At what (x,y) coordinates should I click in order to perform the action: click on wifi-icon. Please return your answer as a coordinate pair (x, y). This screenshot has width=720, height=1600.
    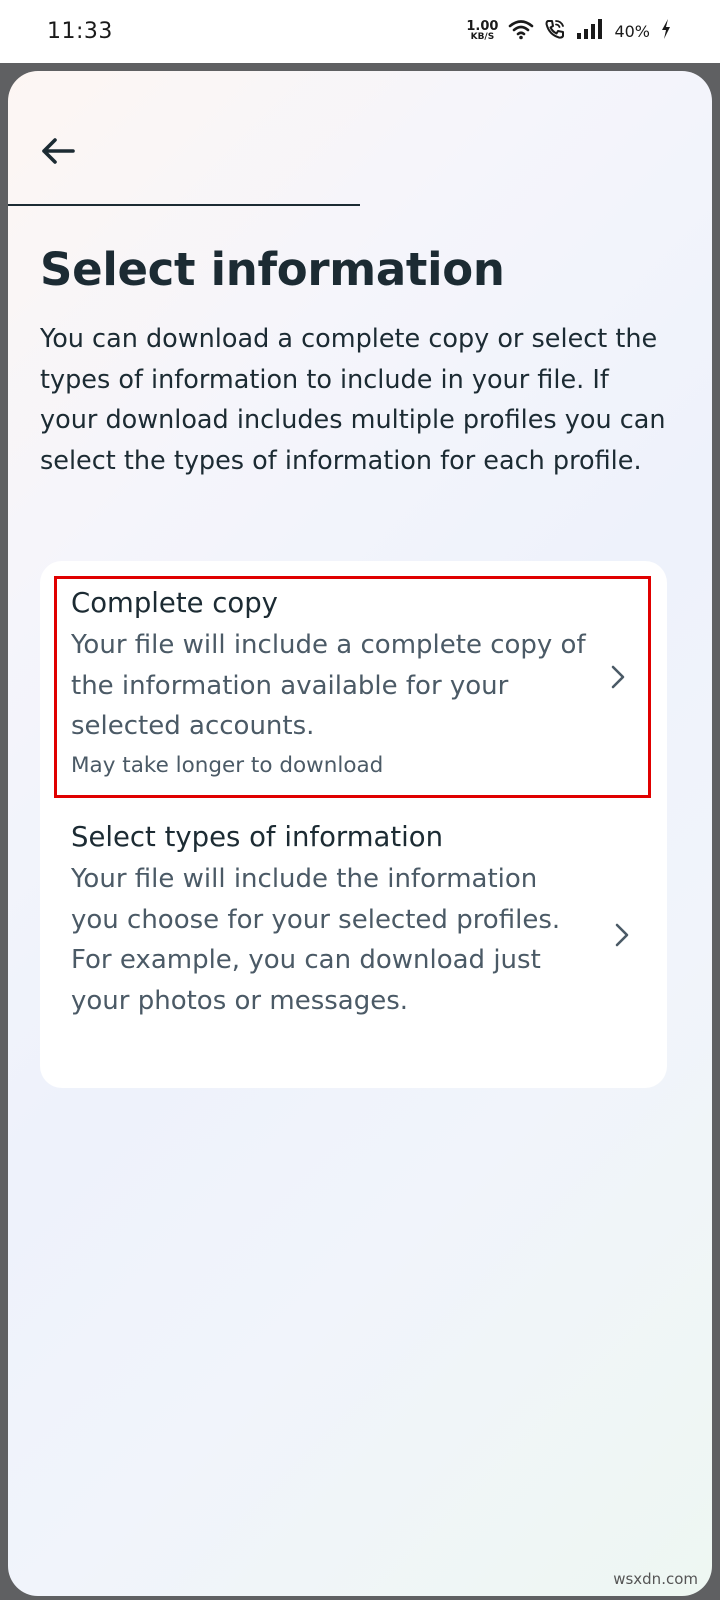
    Looking at the image, I should click on (521, 31).